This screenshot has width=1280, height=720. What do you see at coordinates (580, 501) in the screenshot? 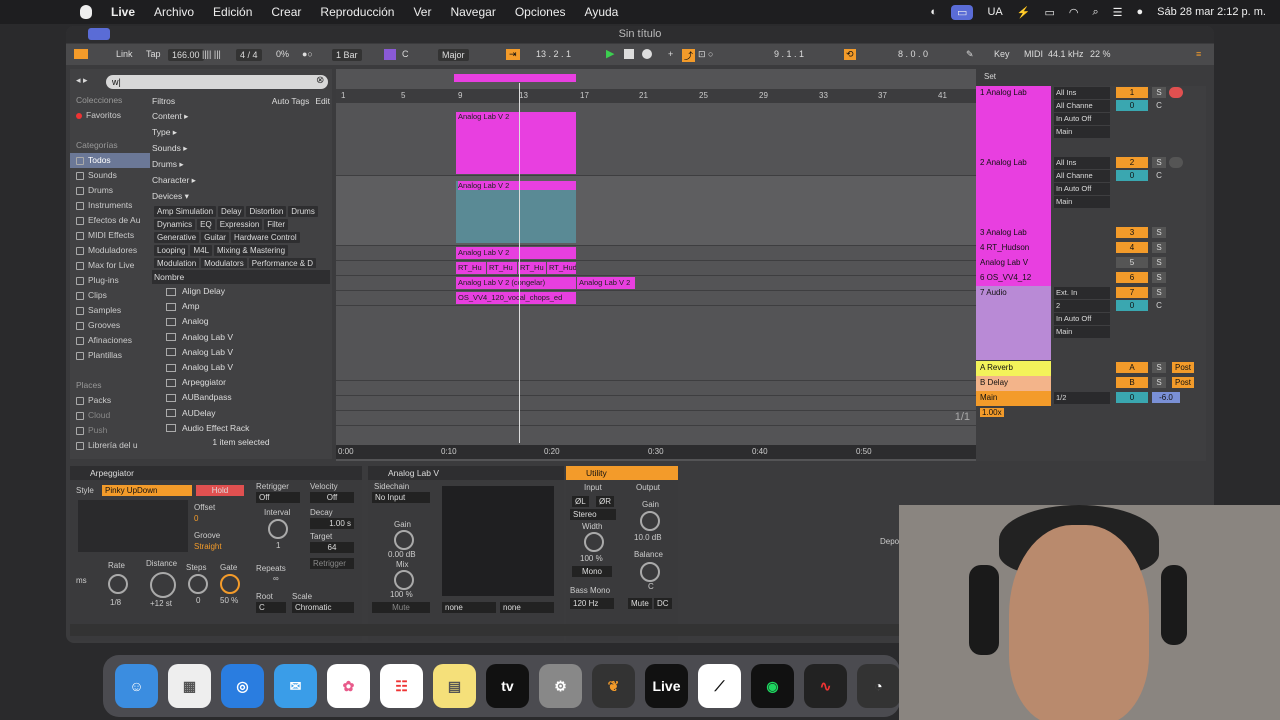
I see `phase-left-button: ØL` at bounding box center [580, 501].